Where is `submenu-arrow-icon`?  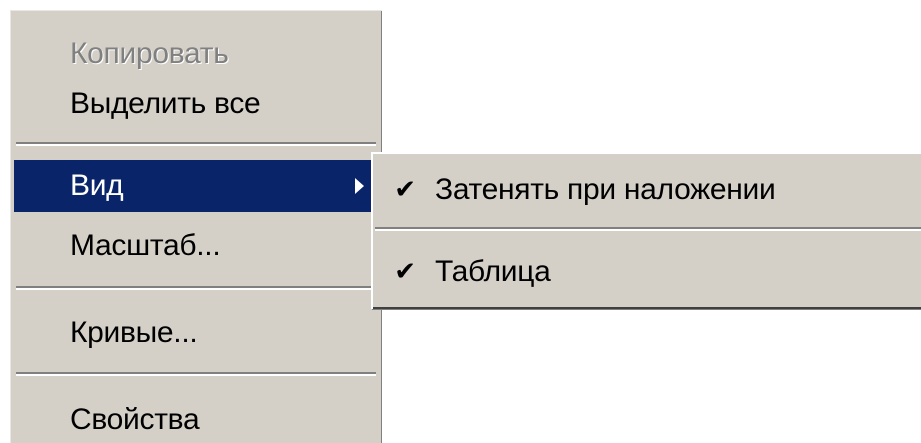 submenu-arrow-icon is located at coordinates (359, 186).